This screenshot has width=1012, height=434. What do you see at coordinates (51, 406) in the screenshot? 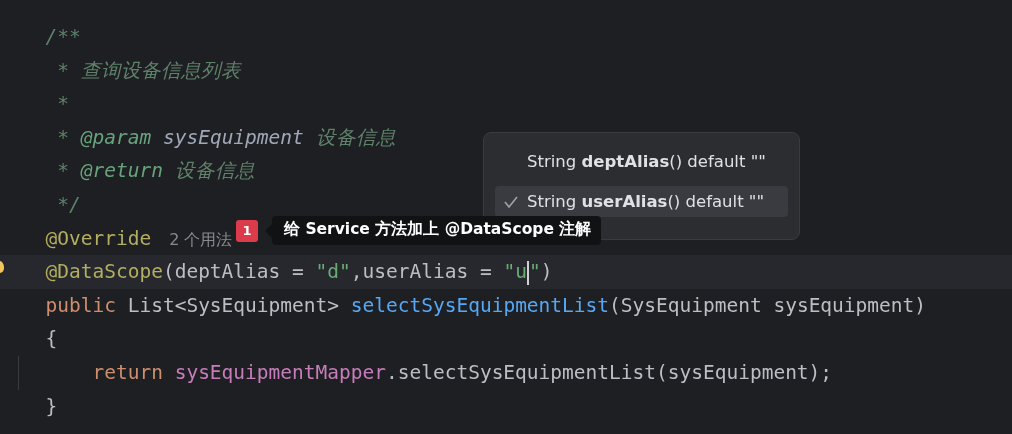
I see `code-text: }` at bounding box center [51, 406].